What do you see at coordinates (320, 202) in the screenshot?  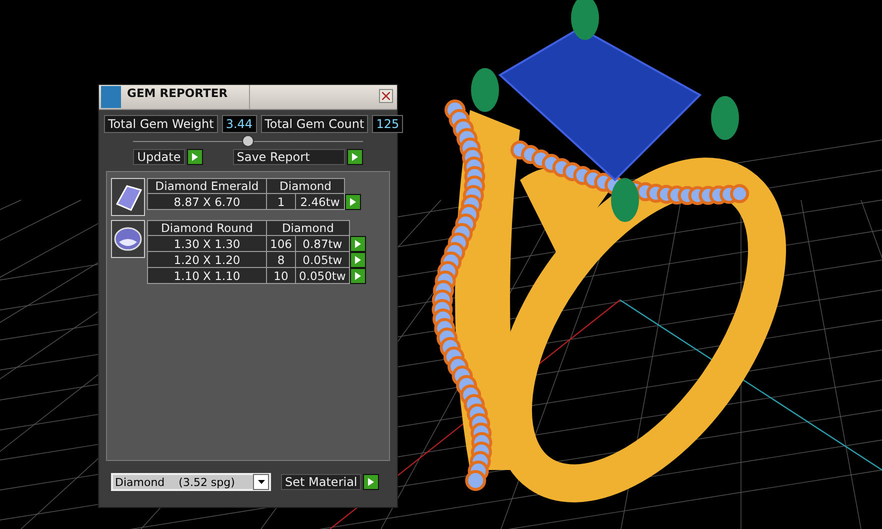 I see `gem-weight-cell: 2.46tw` at bounding box center [320, 202].